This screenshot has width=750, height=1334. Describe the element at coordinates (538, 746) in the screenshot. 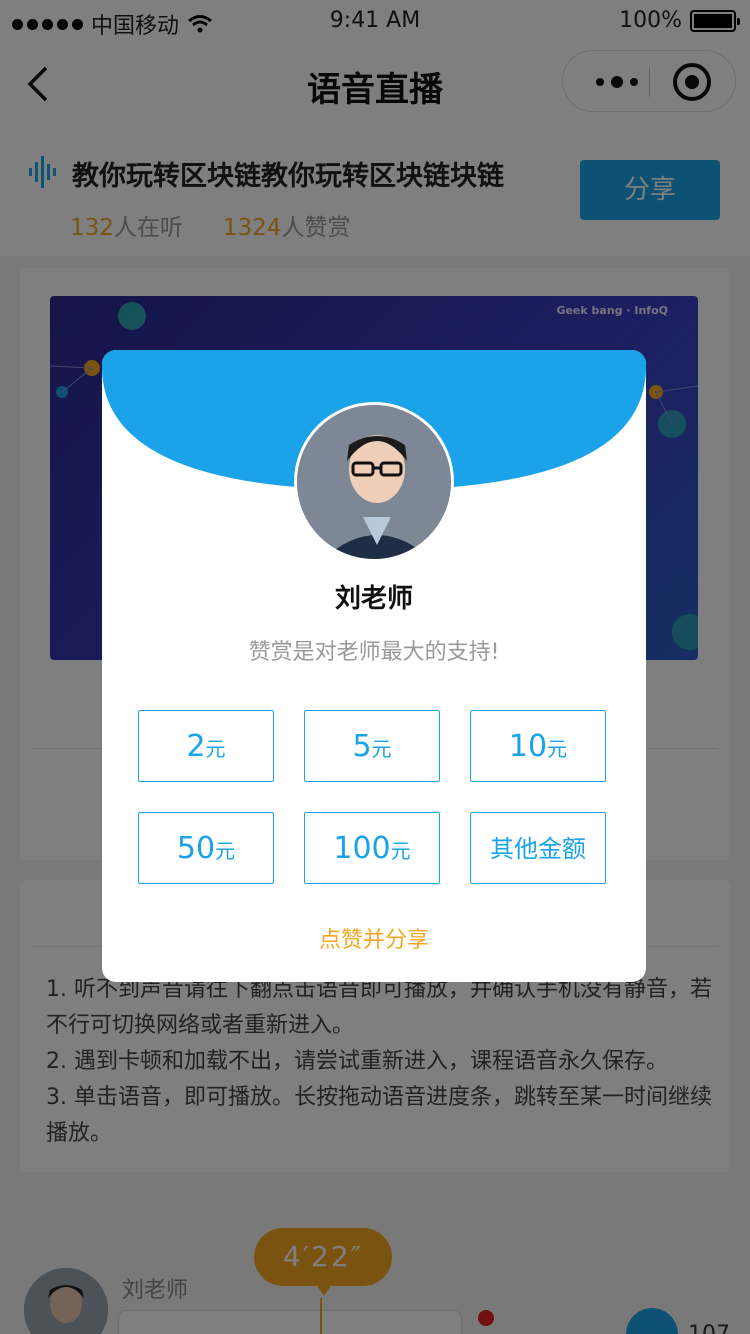

I see `amount-option-10: 10元` at that location.